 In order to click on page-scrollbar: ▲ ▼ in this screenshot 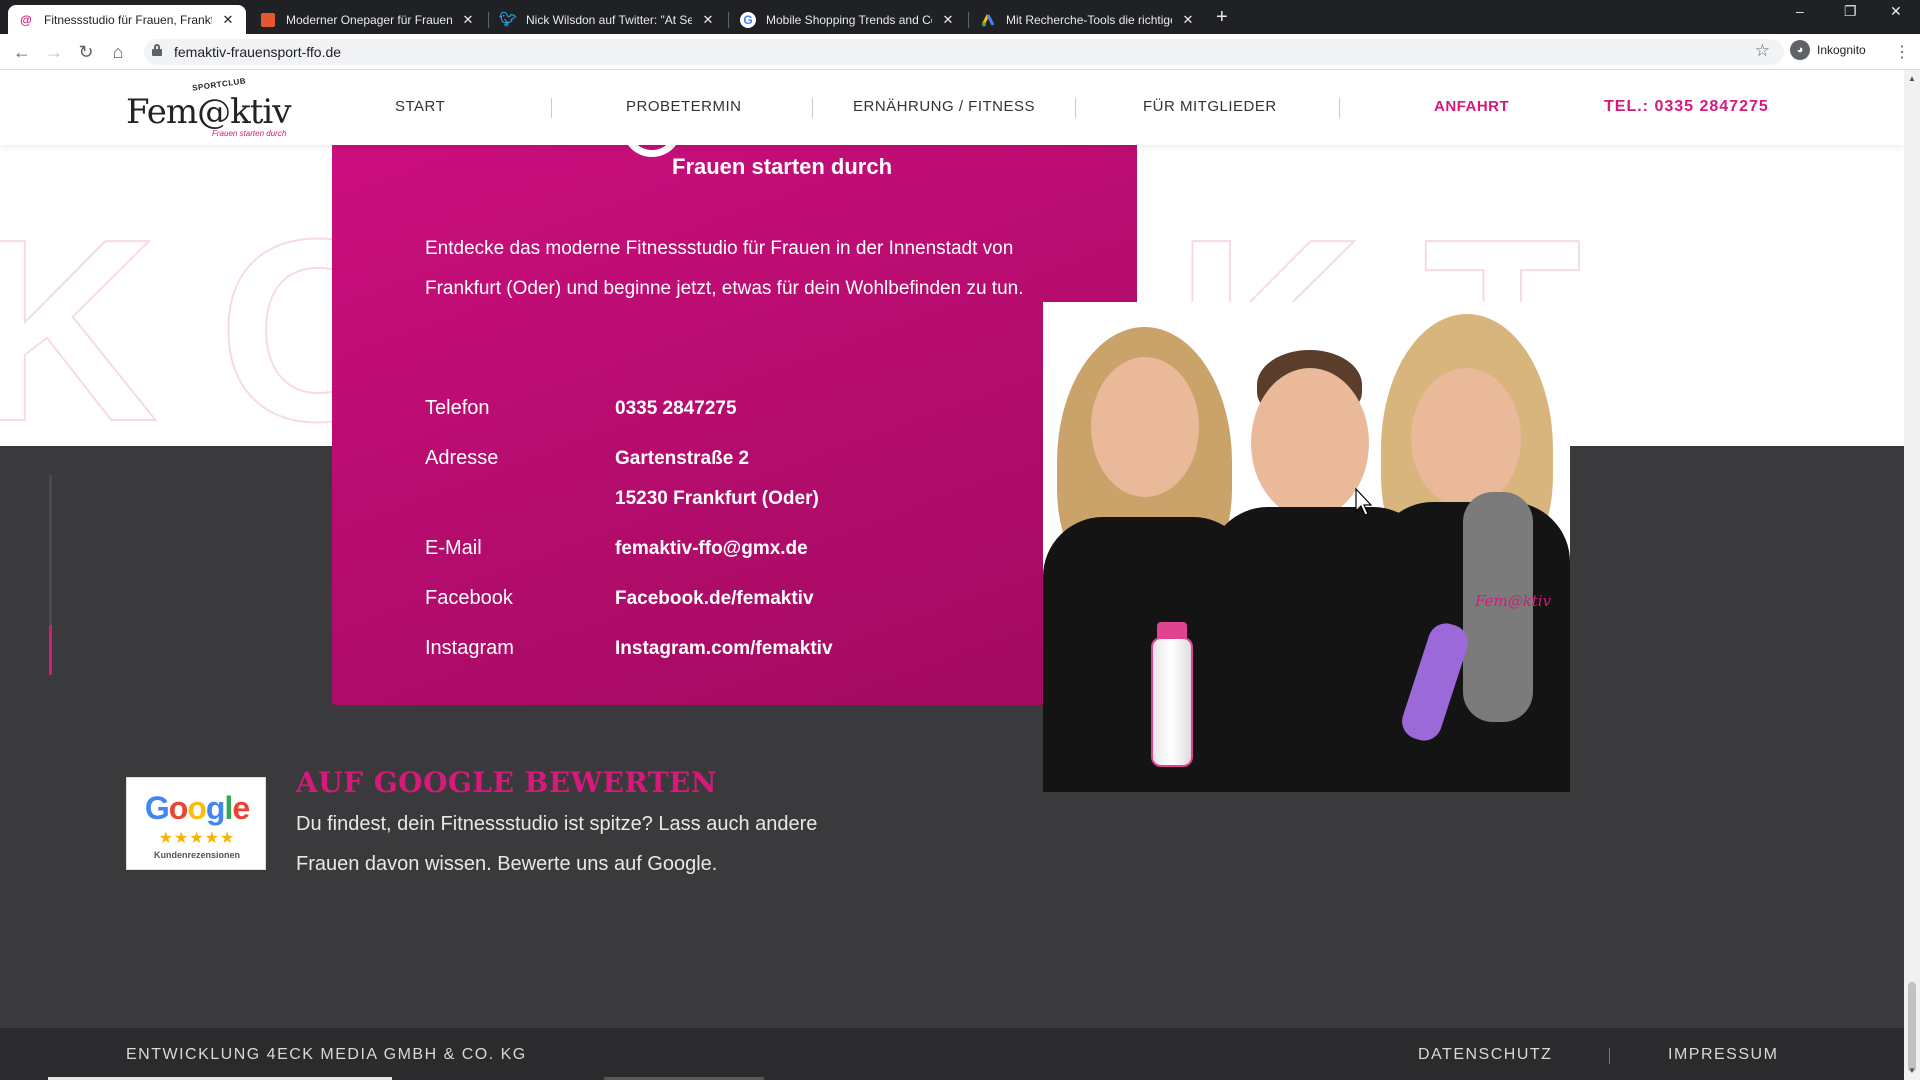, I will do `click(1912, 575)`.